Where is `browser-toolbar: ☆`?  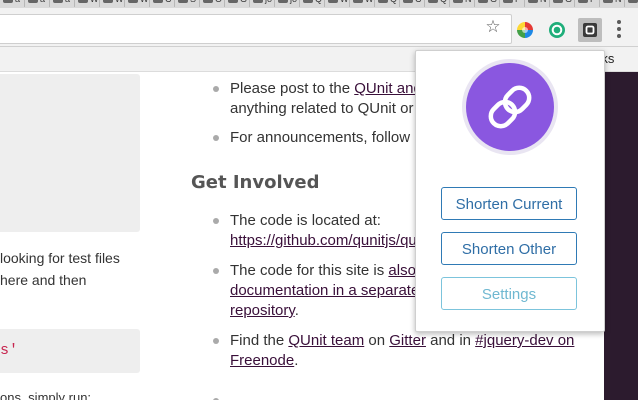
browser-toolbar: ☆ is located at coordinates (319, 27).